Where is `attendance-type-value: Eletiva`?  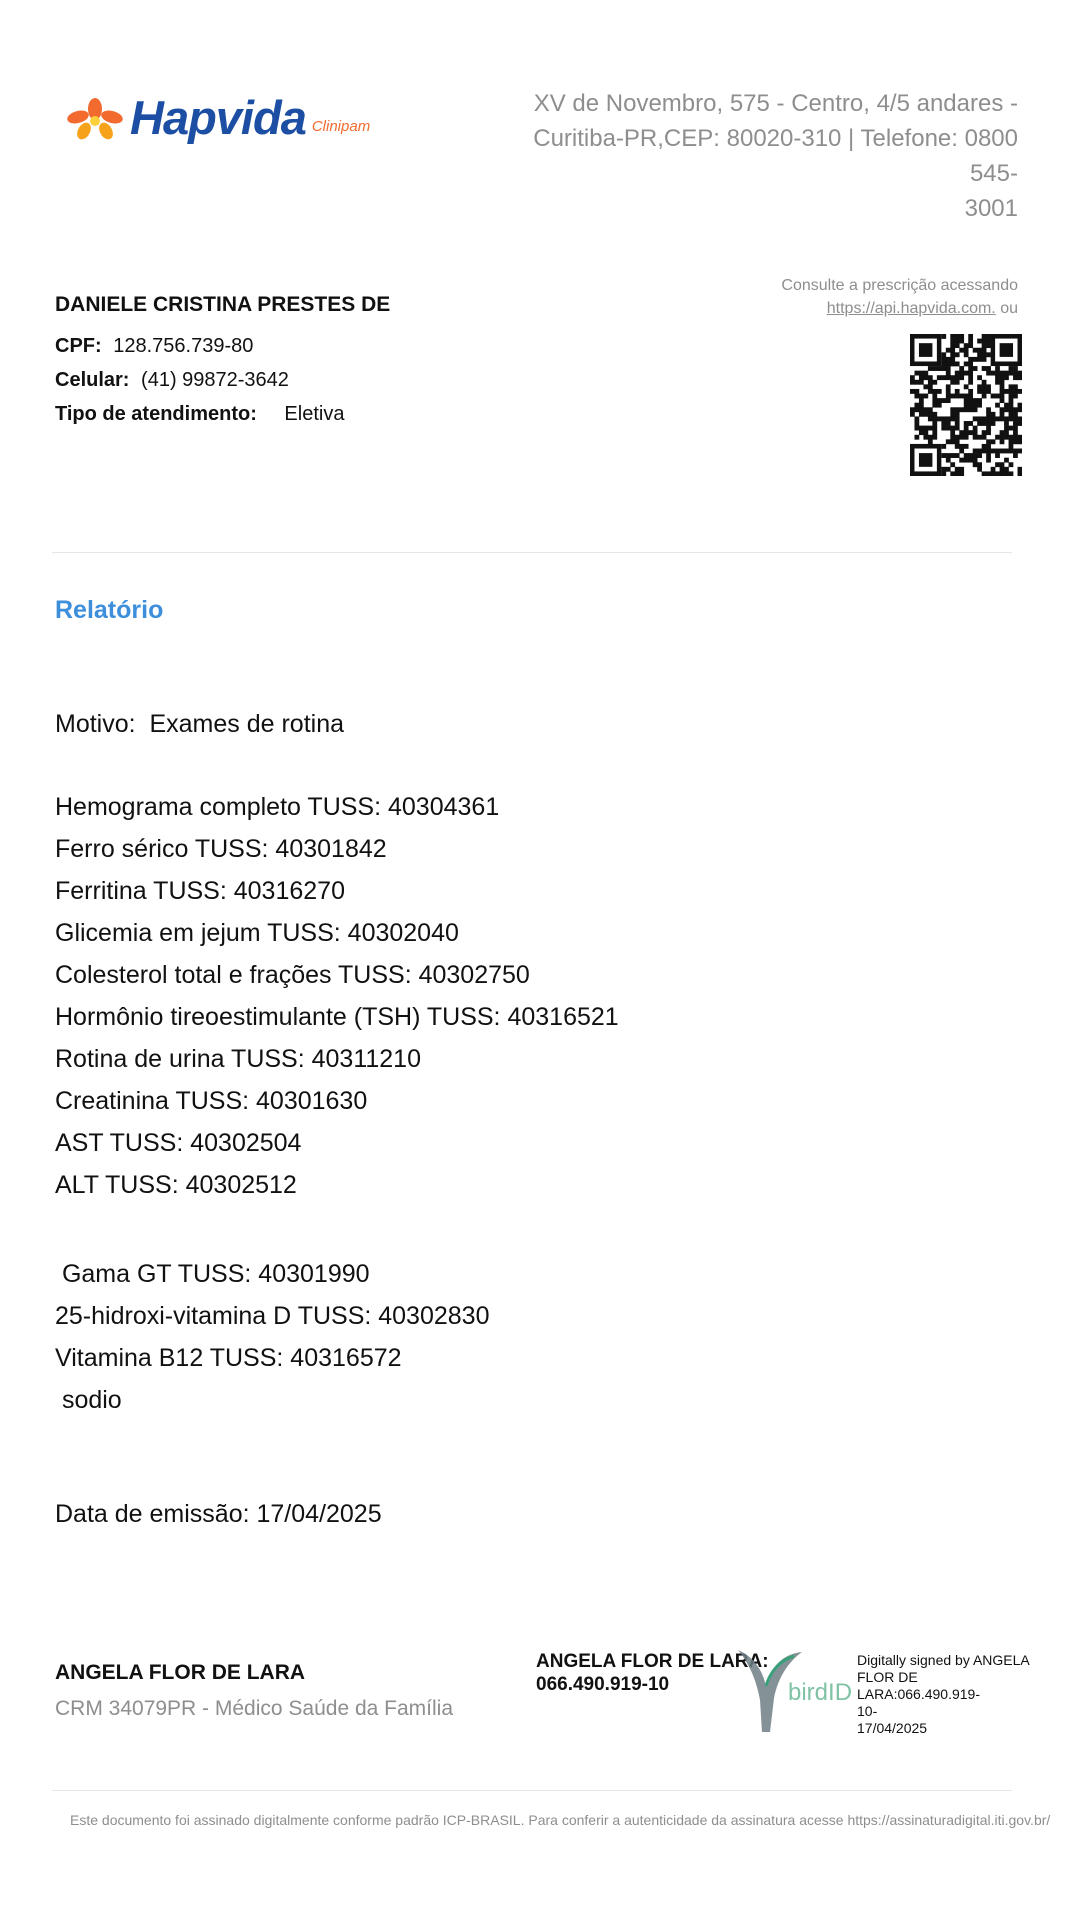
attendance-type-value: Eletiva is located at coordinates (314, 414).